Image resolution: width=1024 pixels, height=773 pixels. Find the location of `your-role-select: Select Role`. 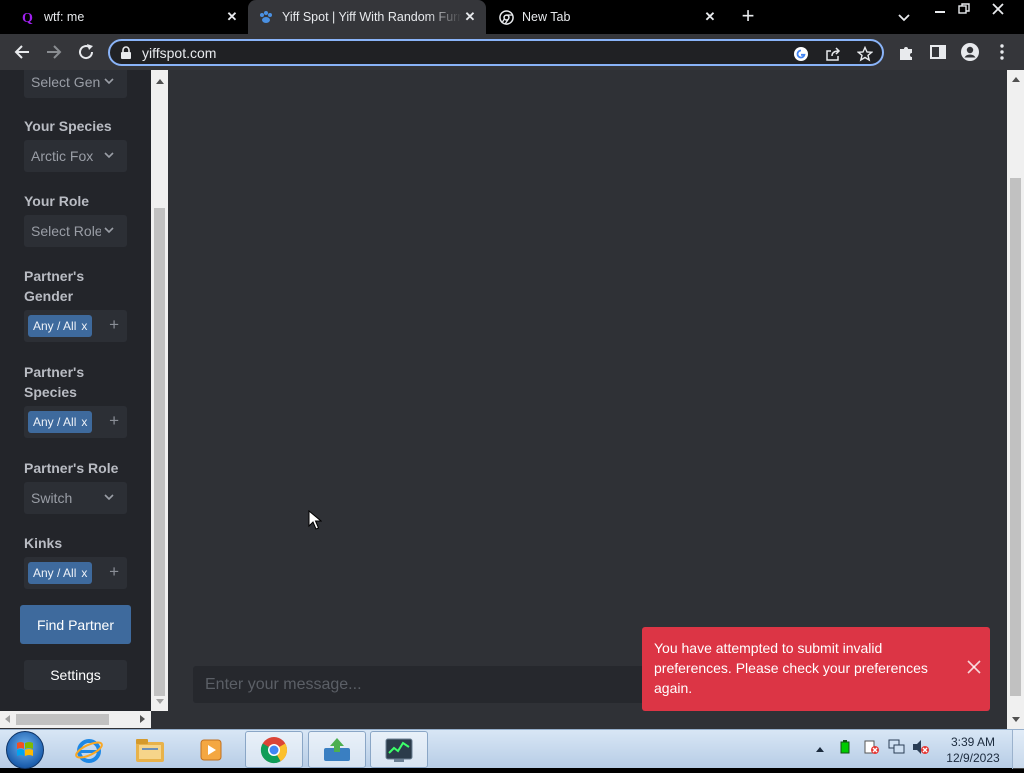

your-role-select: Select Role is located at coordinates (75, 231).